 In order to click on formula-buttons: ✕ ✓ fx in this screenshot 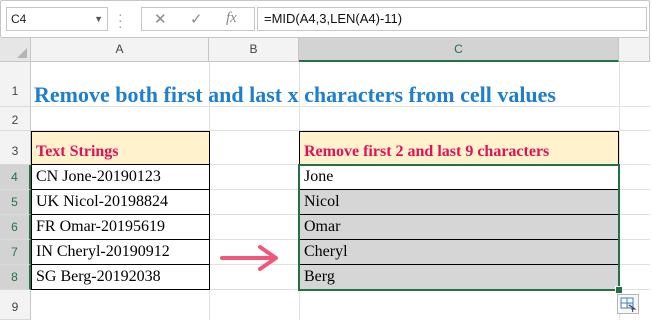, I will do `click(198, 19)`.